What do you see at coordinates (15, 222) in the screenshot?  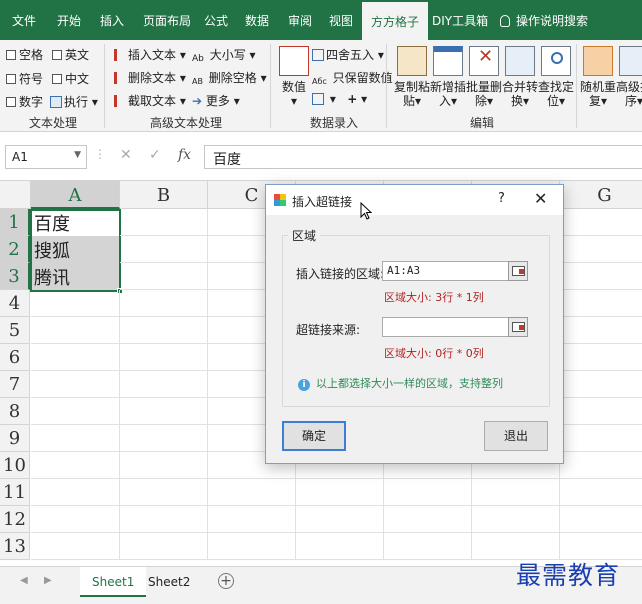 I see `row-header: 1` at bounding box center [15, 222].